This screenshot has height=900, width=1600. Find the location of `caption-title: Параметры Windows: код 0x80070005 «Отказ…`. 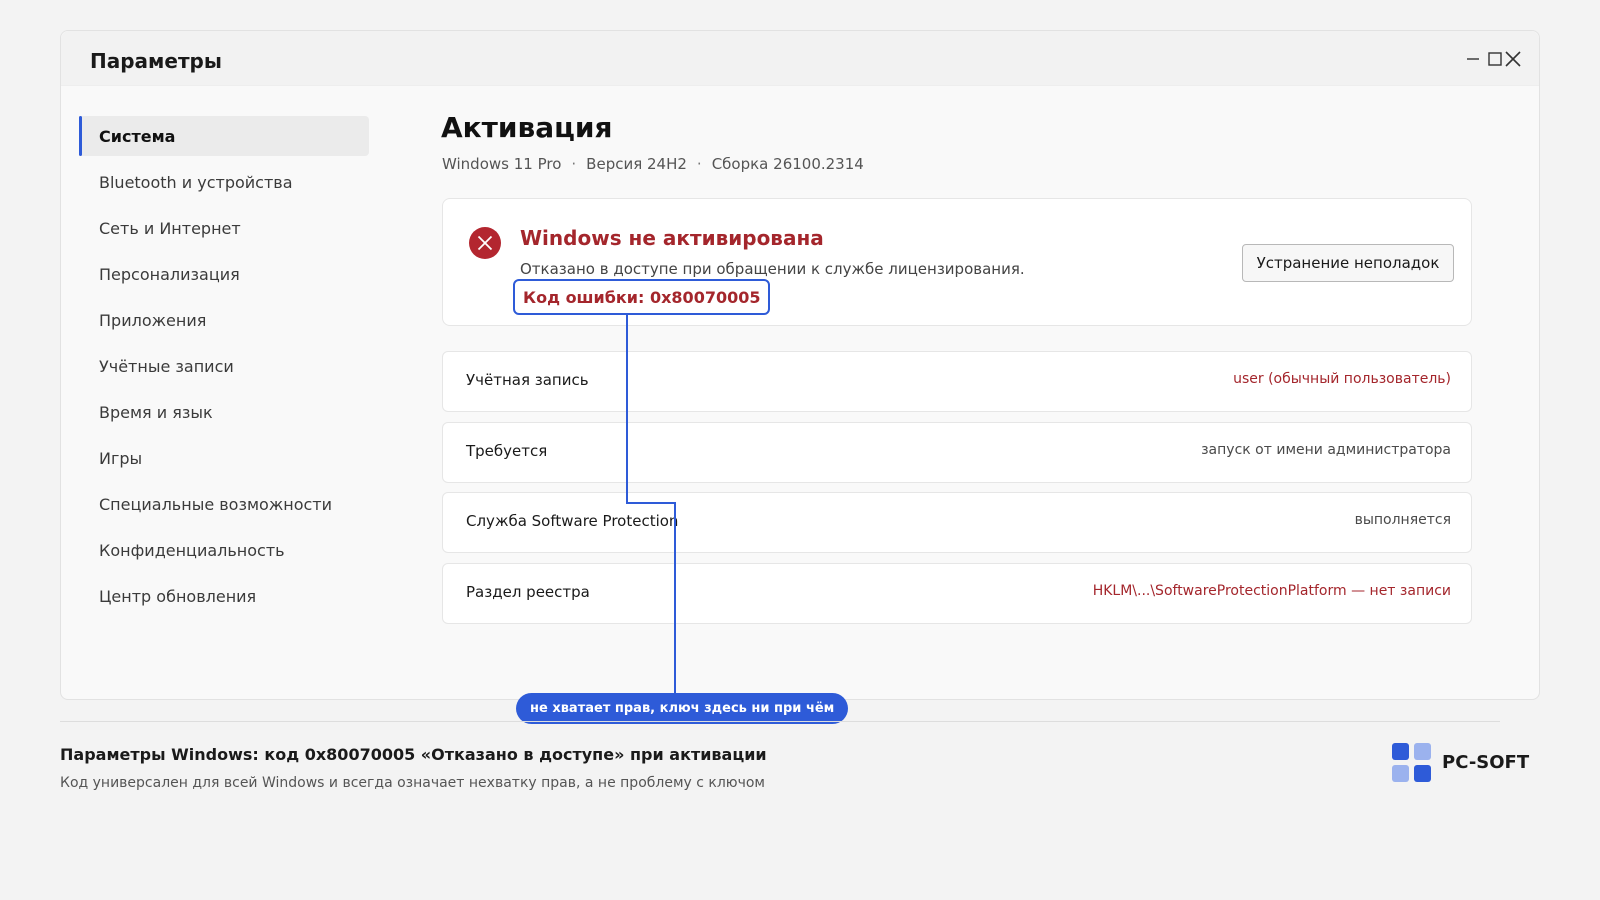

caption-title: Параметры Windows: код 0x80070005 «Отказ… is located at coordinates (413, 754).